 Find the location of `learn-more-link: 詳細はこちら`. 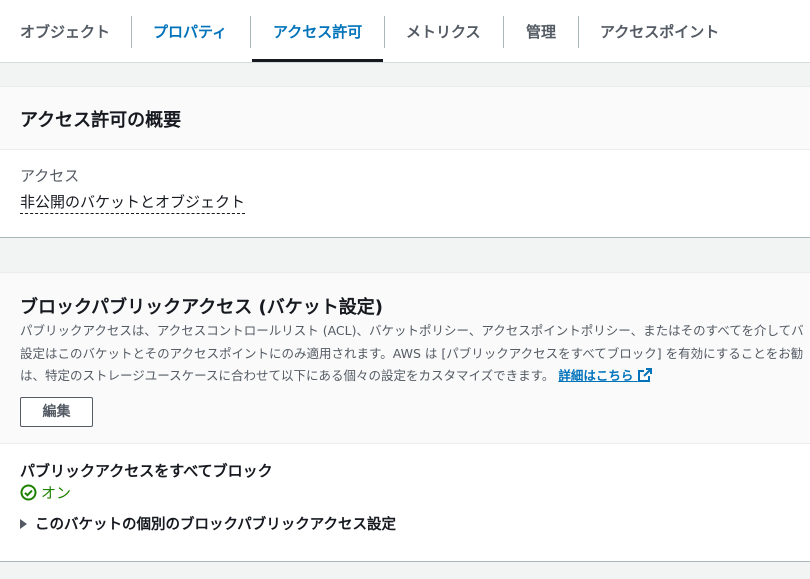

learn-more-link: 詳細はこちら is located at coordinates (605, 375).